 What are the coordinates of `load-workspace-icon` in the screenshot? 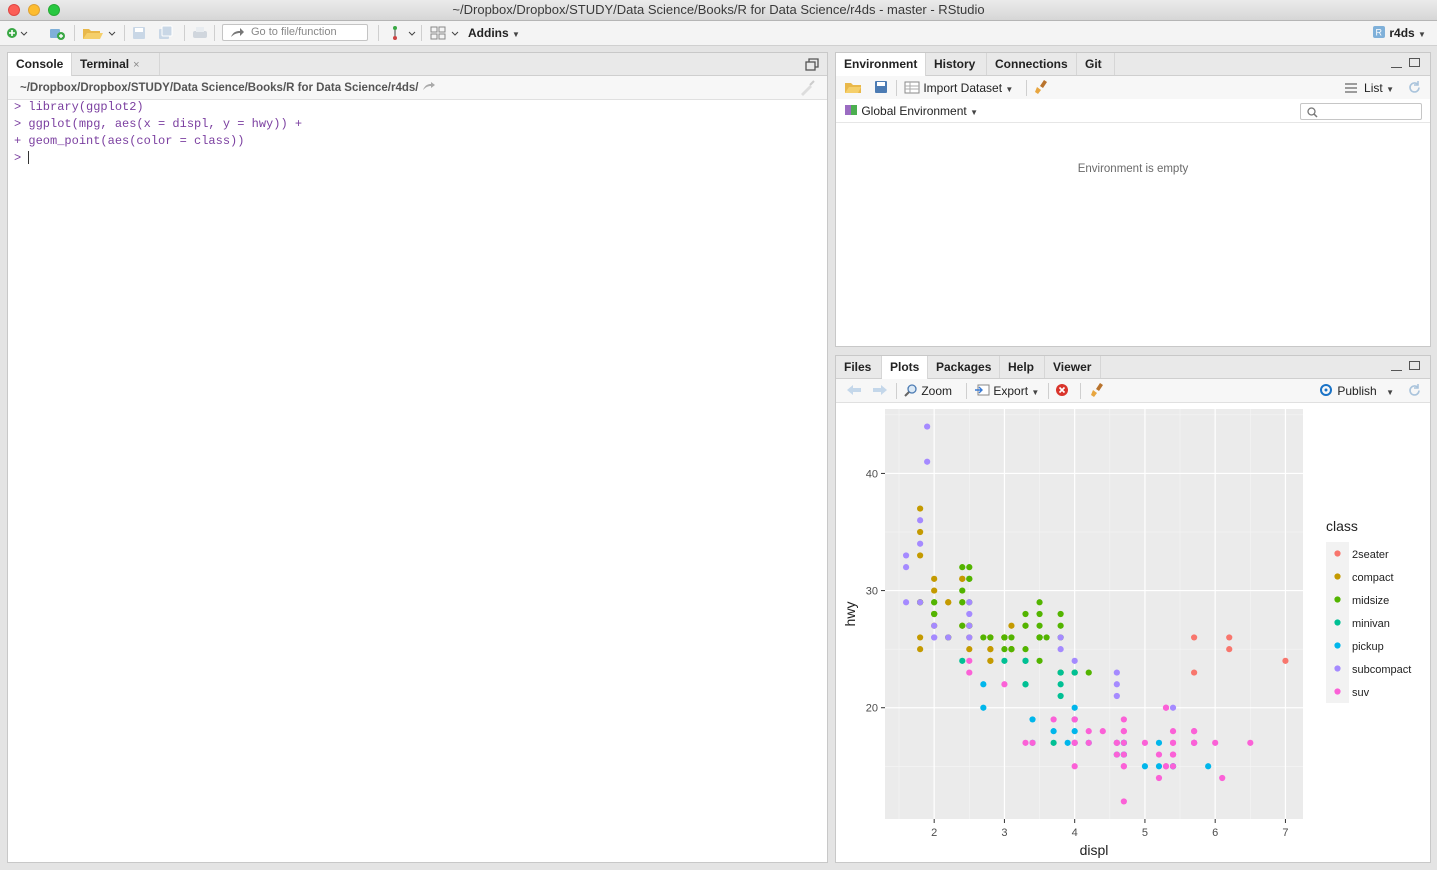 It's located at (853, 87).